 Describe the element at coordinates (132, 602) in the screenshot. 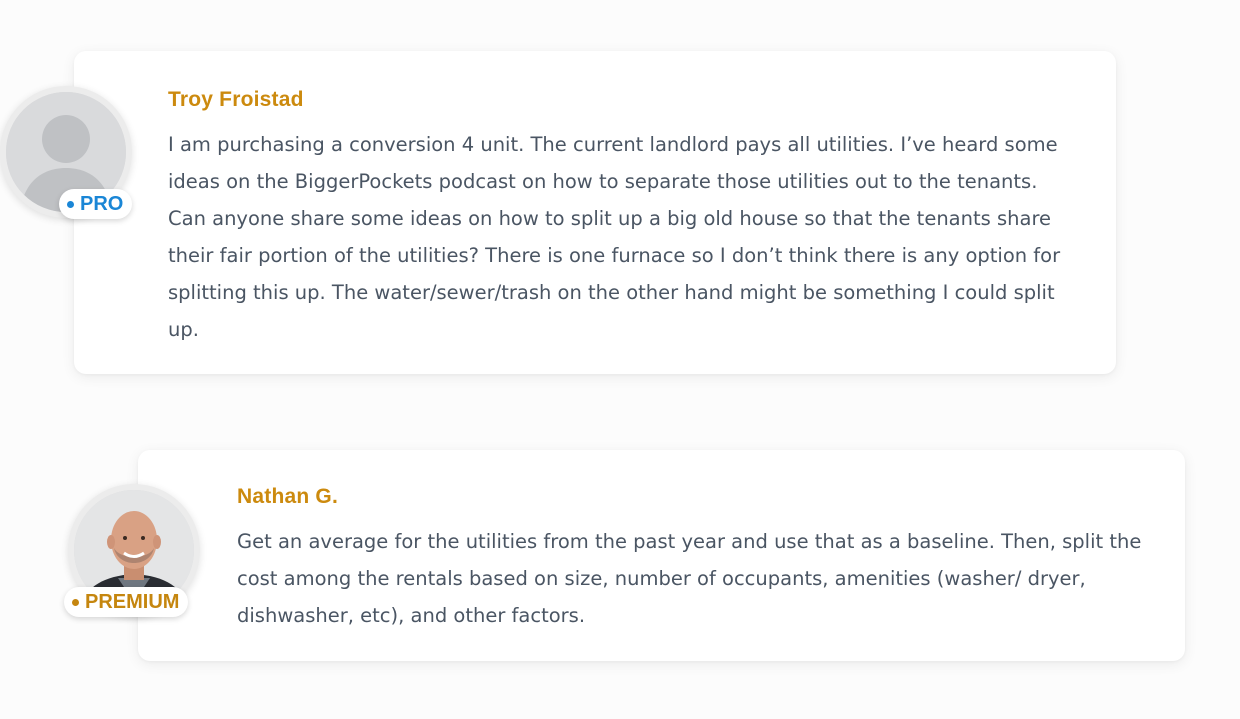

I see `badge-label: PREMIUM` at that location.